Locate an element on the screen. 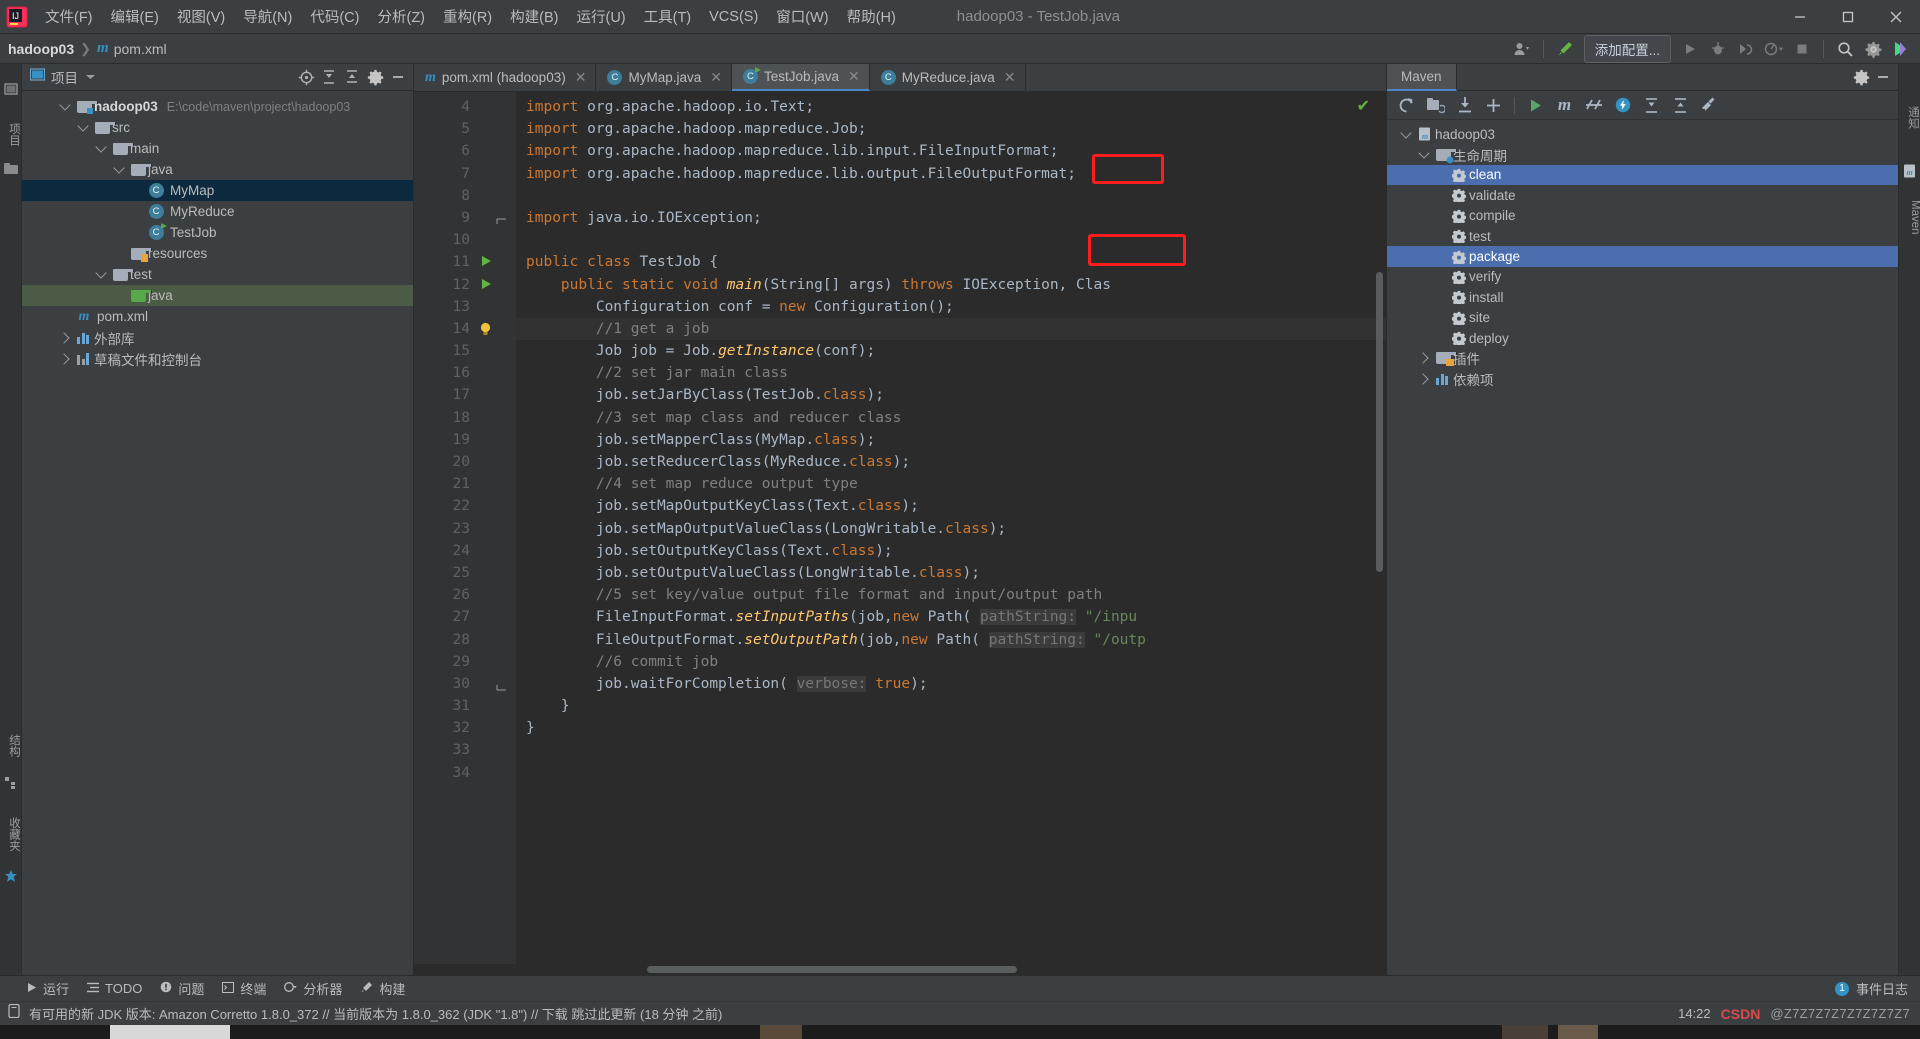 The width and height of the screenshot is (1920, 1039). profiler-icon is located at coordinates (1774, 49).